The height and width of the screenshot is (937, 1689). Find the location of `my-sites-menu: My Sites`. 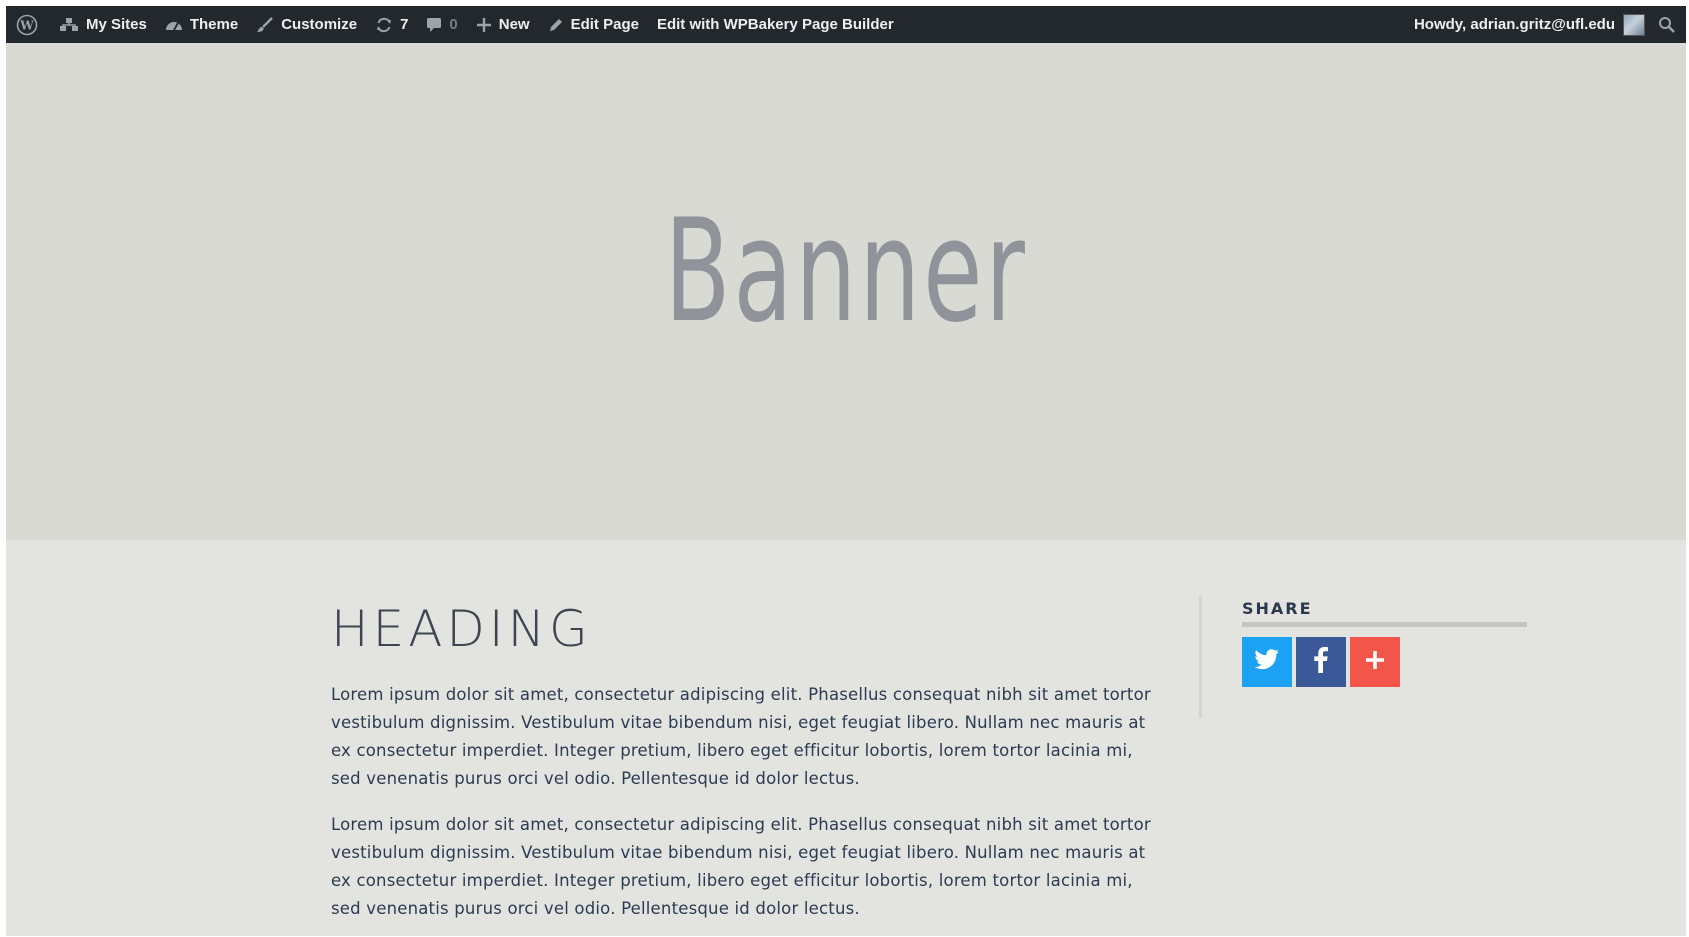

my-sites-menu: My Sites is located at coordinates (103, 24).